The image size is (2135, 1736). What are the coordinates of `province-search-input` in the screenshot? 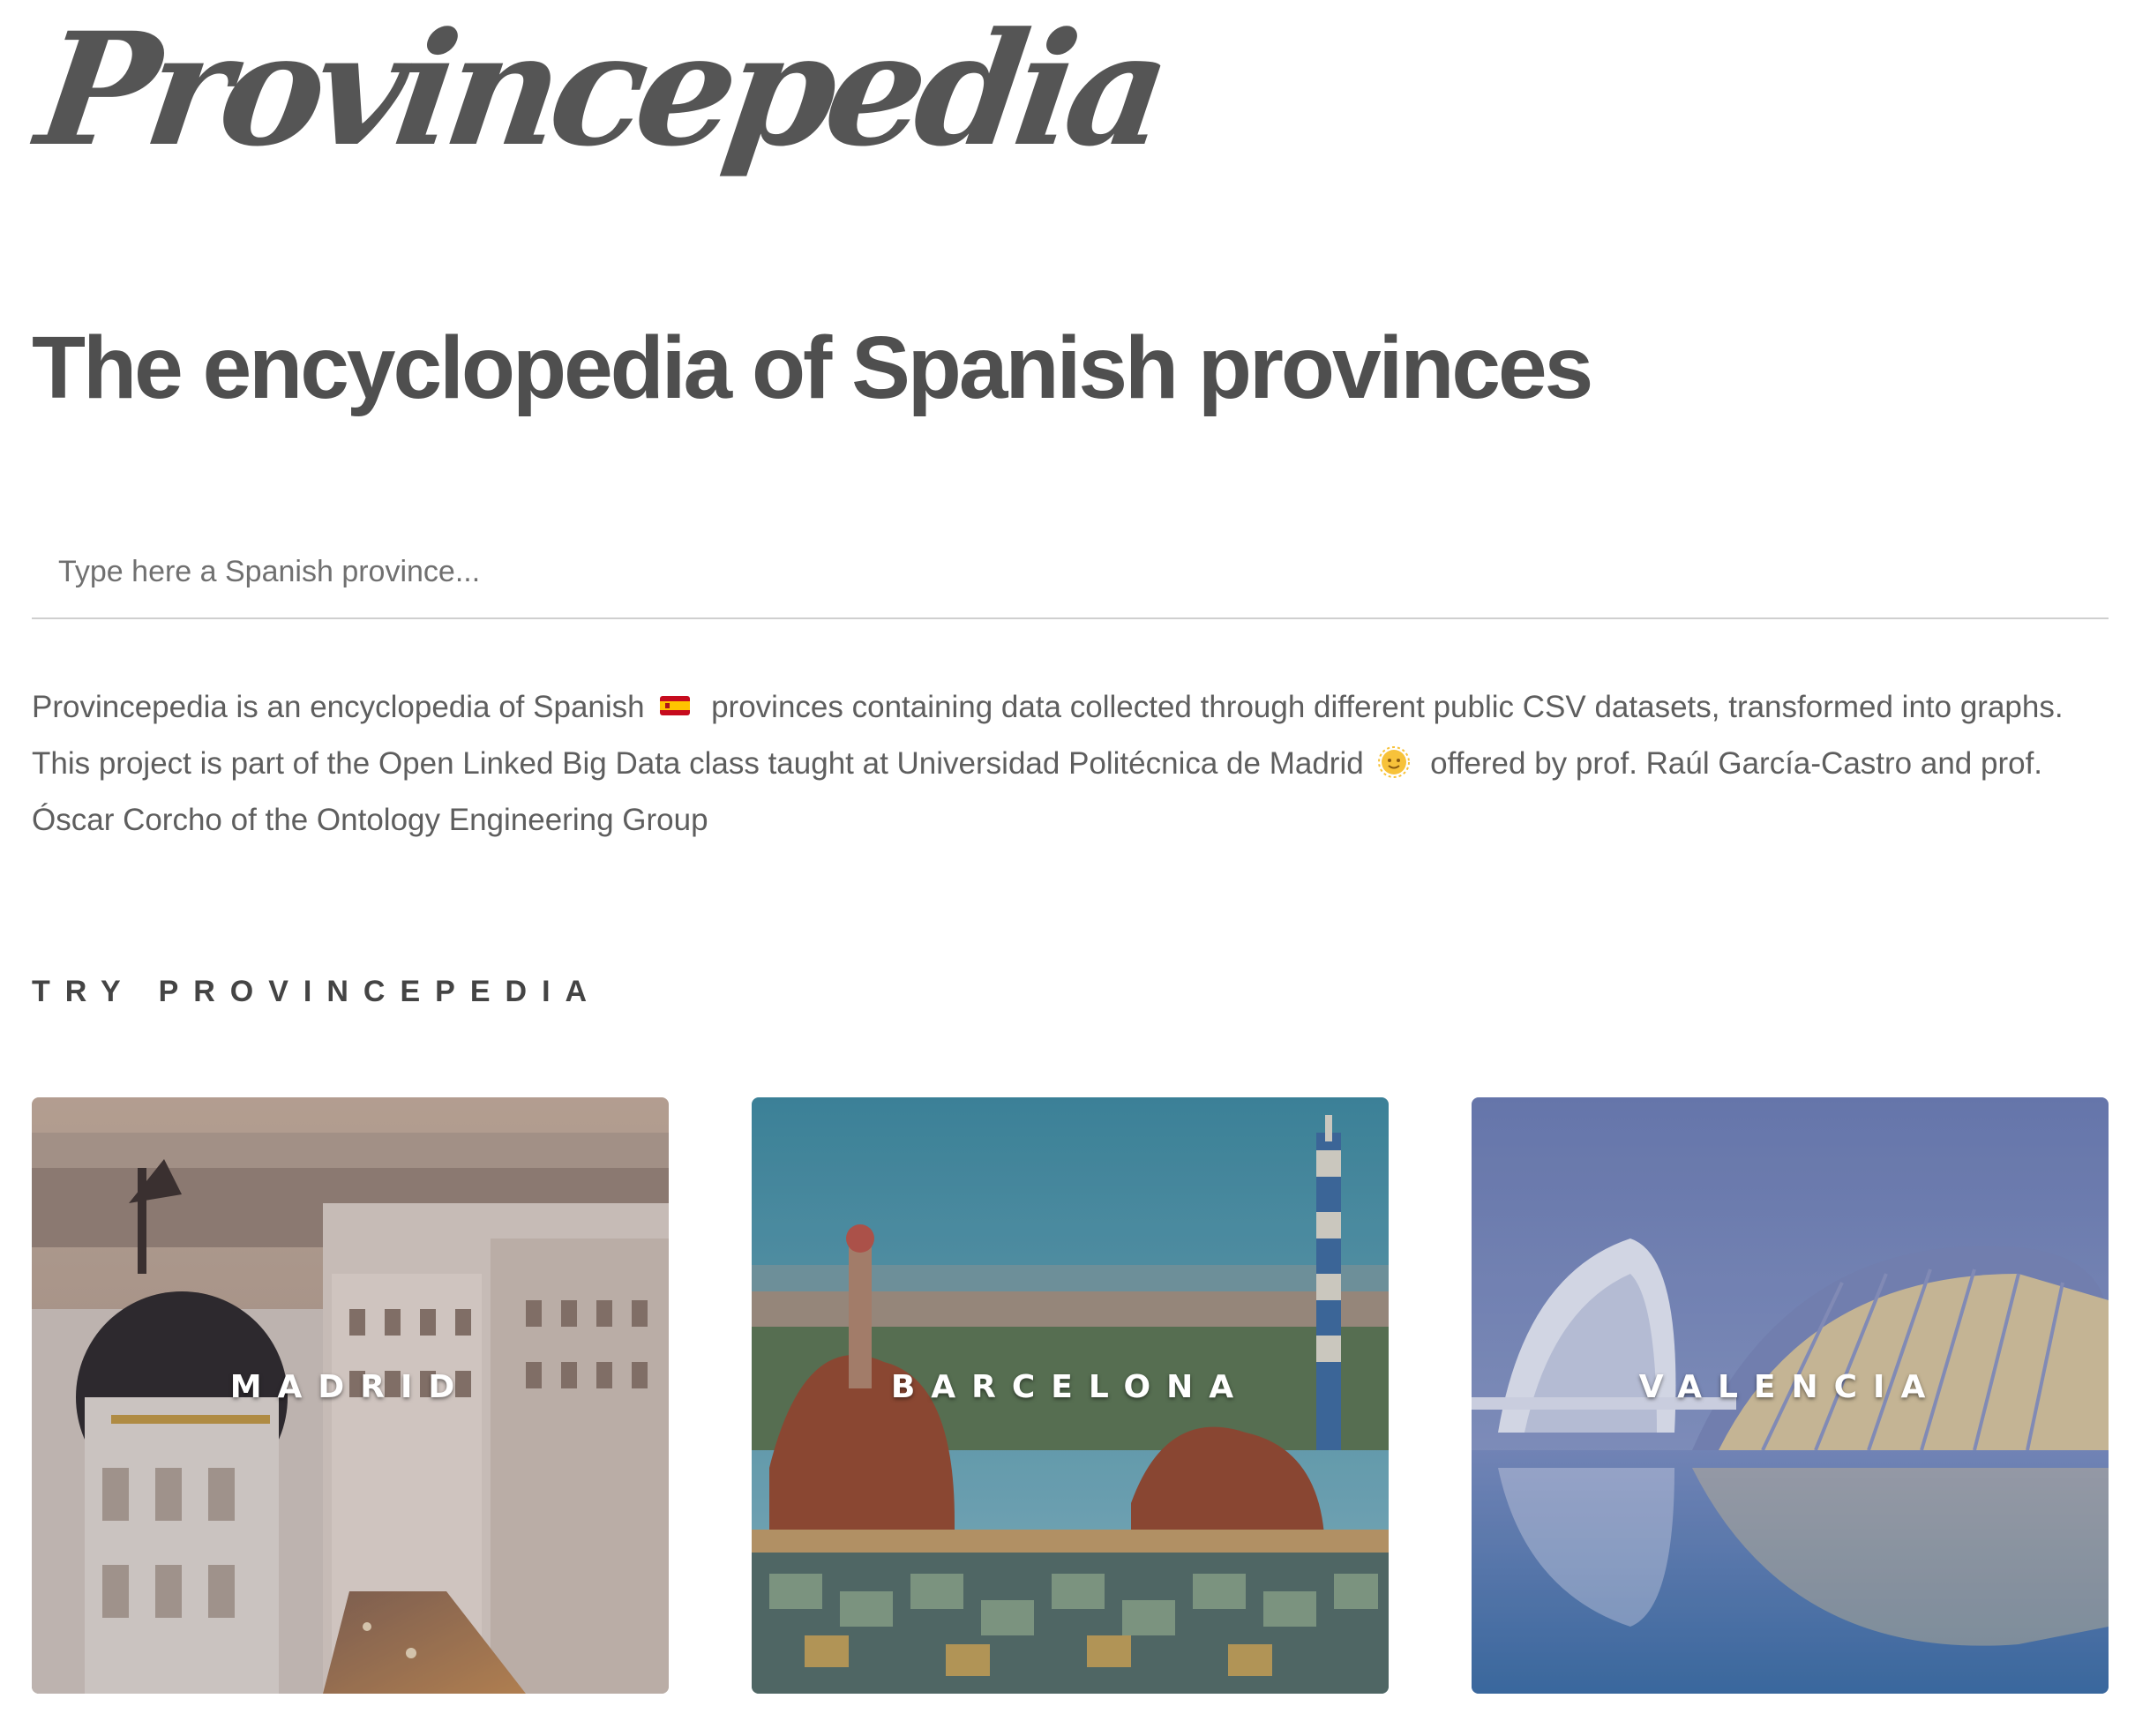 It's located at (1070, 571).